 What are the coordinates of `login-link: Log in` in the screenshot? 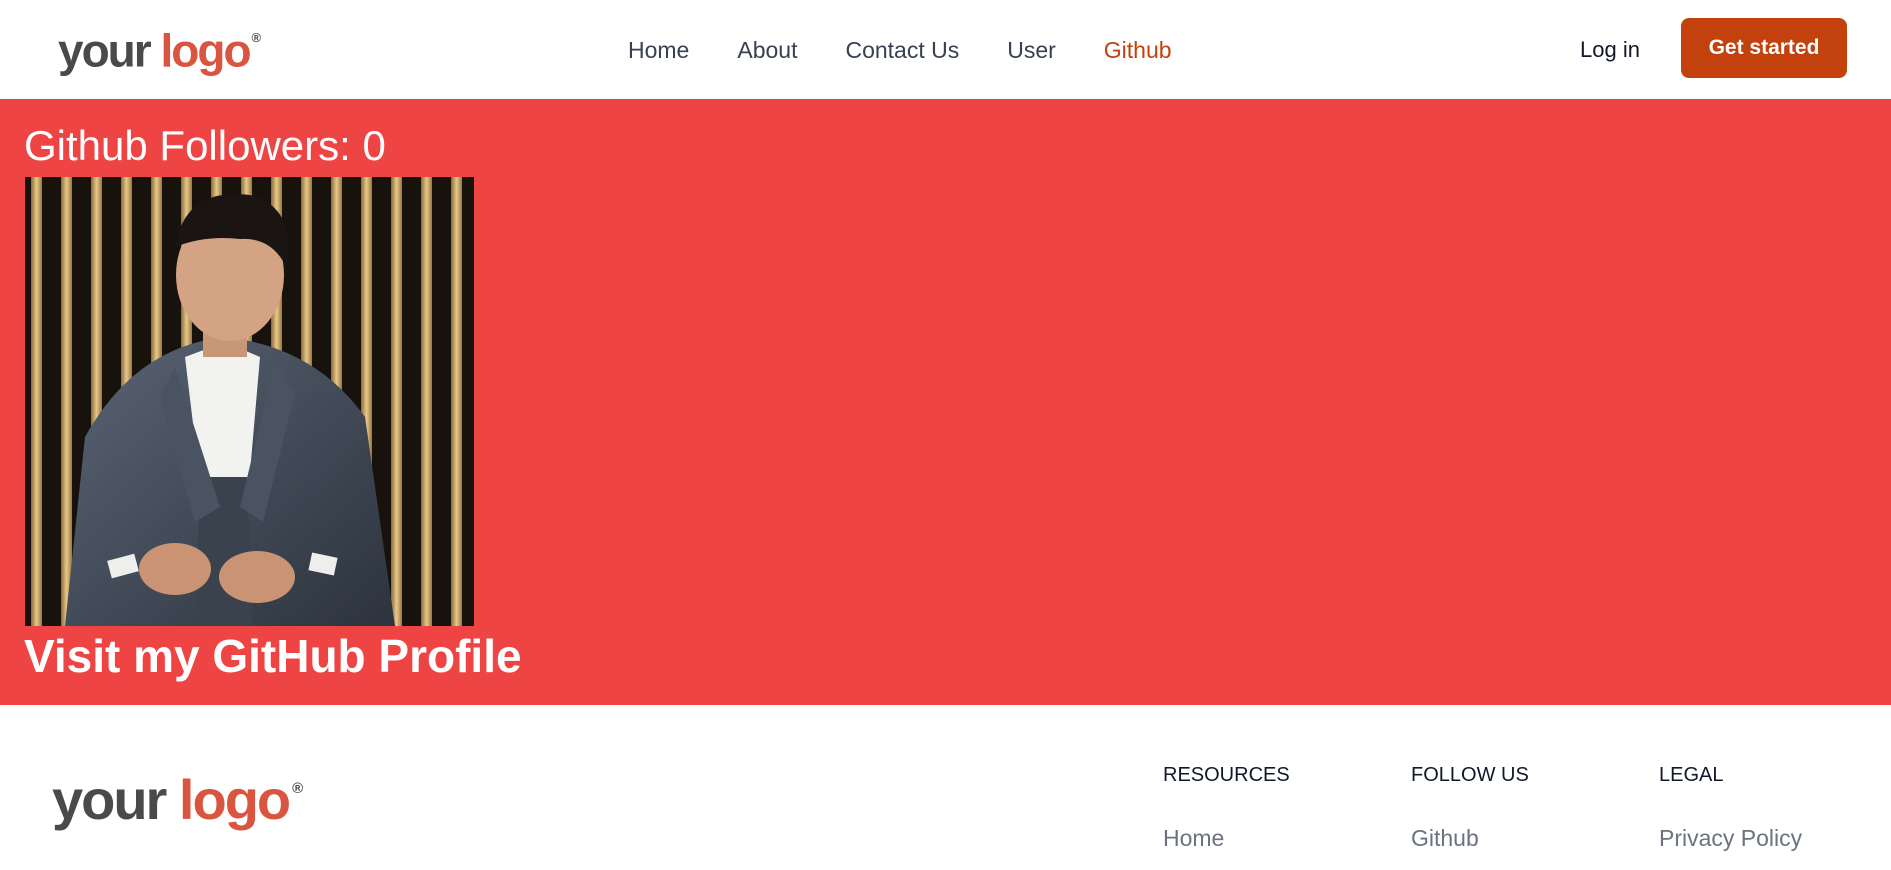 It's located at (1610, 50).